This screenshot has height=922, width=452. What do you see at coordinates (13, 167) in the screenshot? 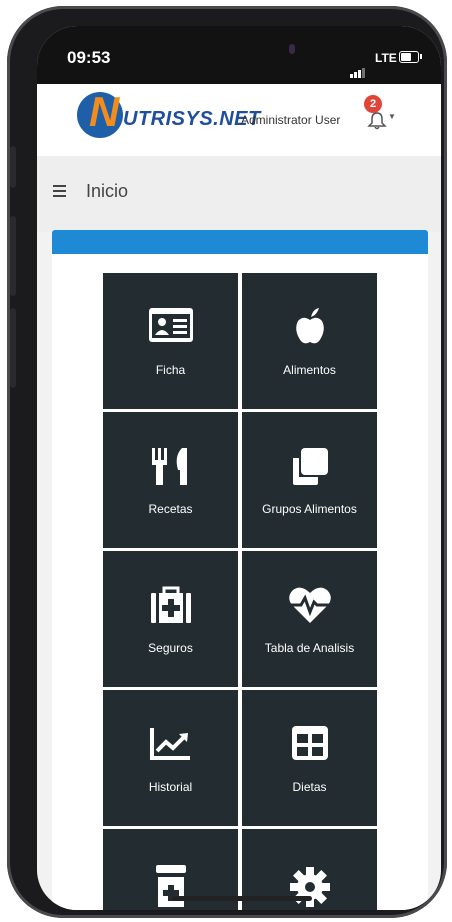
I see `mute-switch` at bounding box center [13, 167].